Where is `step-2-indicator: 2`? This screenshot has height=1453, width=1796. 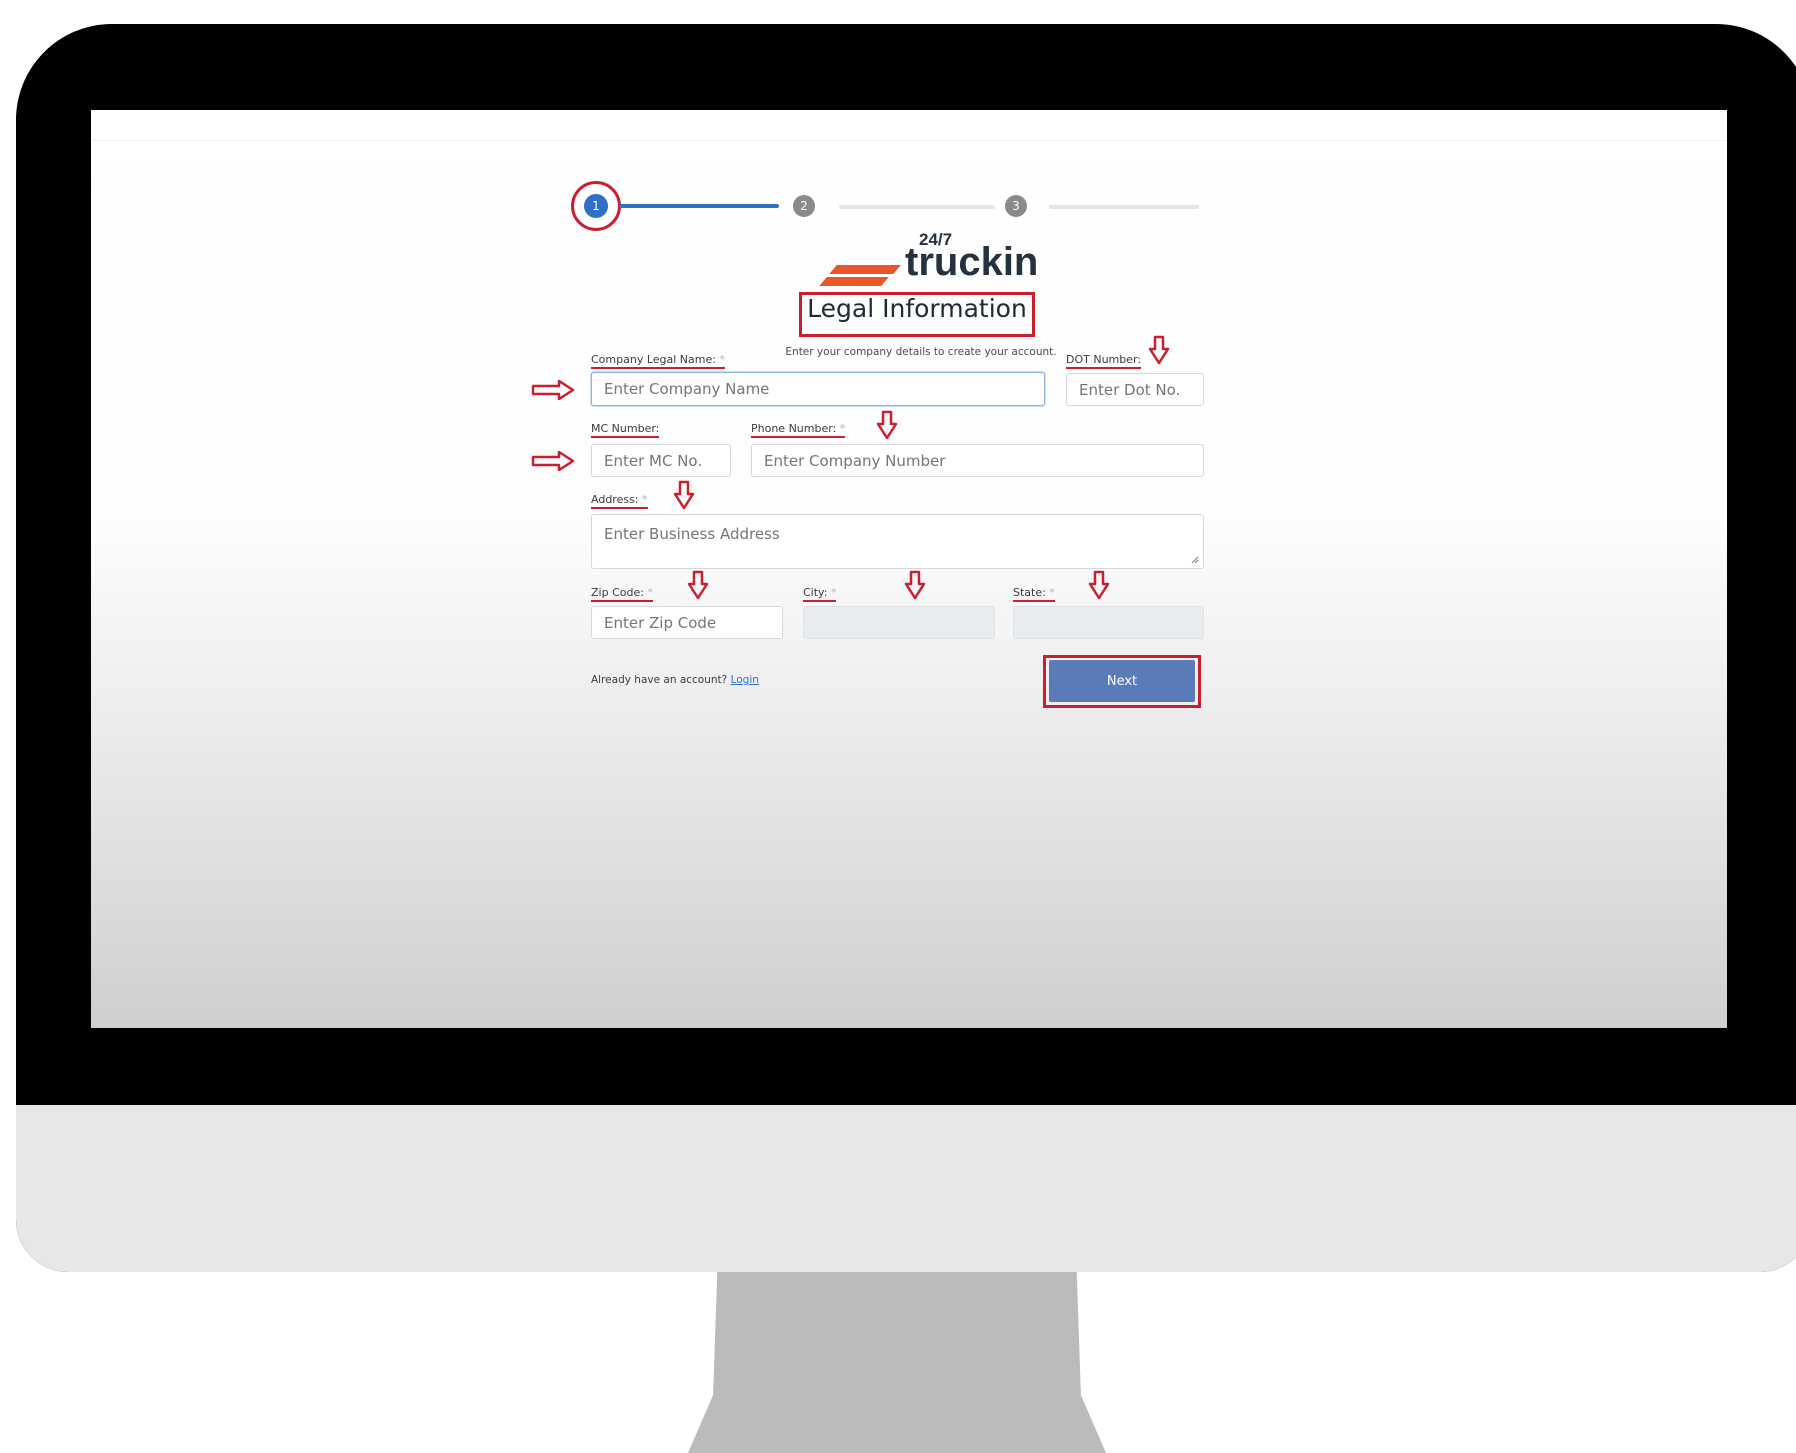
step-2-indicator: 2 is located at coordinates (804, 206).